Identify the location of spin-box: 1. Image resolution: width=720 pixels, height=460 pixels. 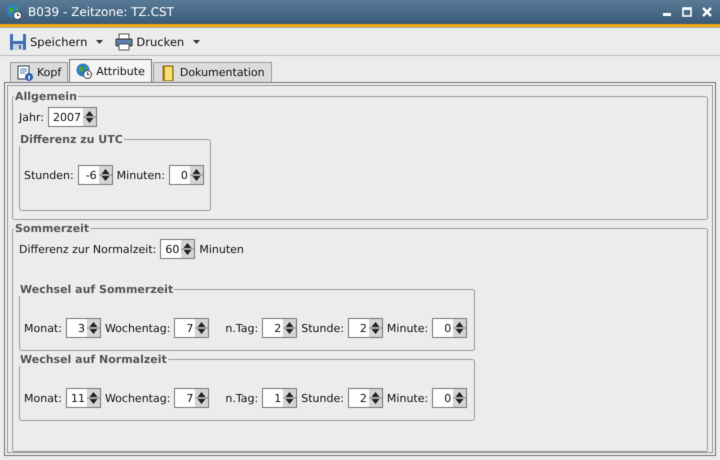
(280, 398).